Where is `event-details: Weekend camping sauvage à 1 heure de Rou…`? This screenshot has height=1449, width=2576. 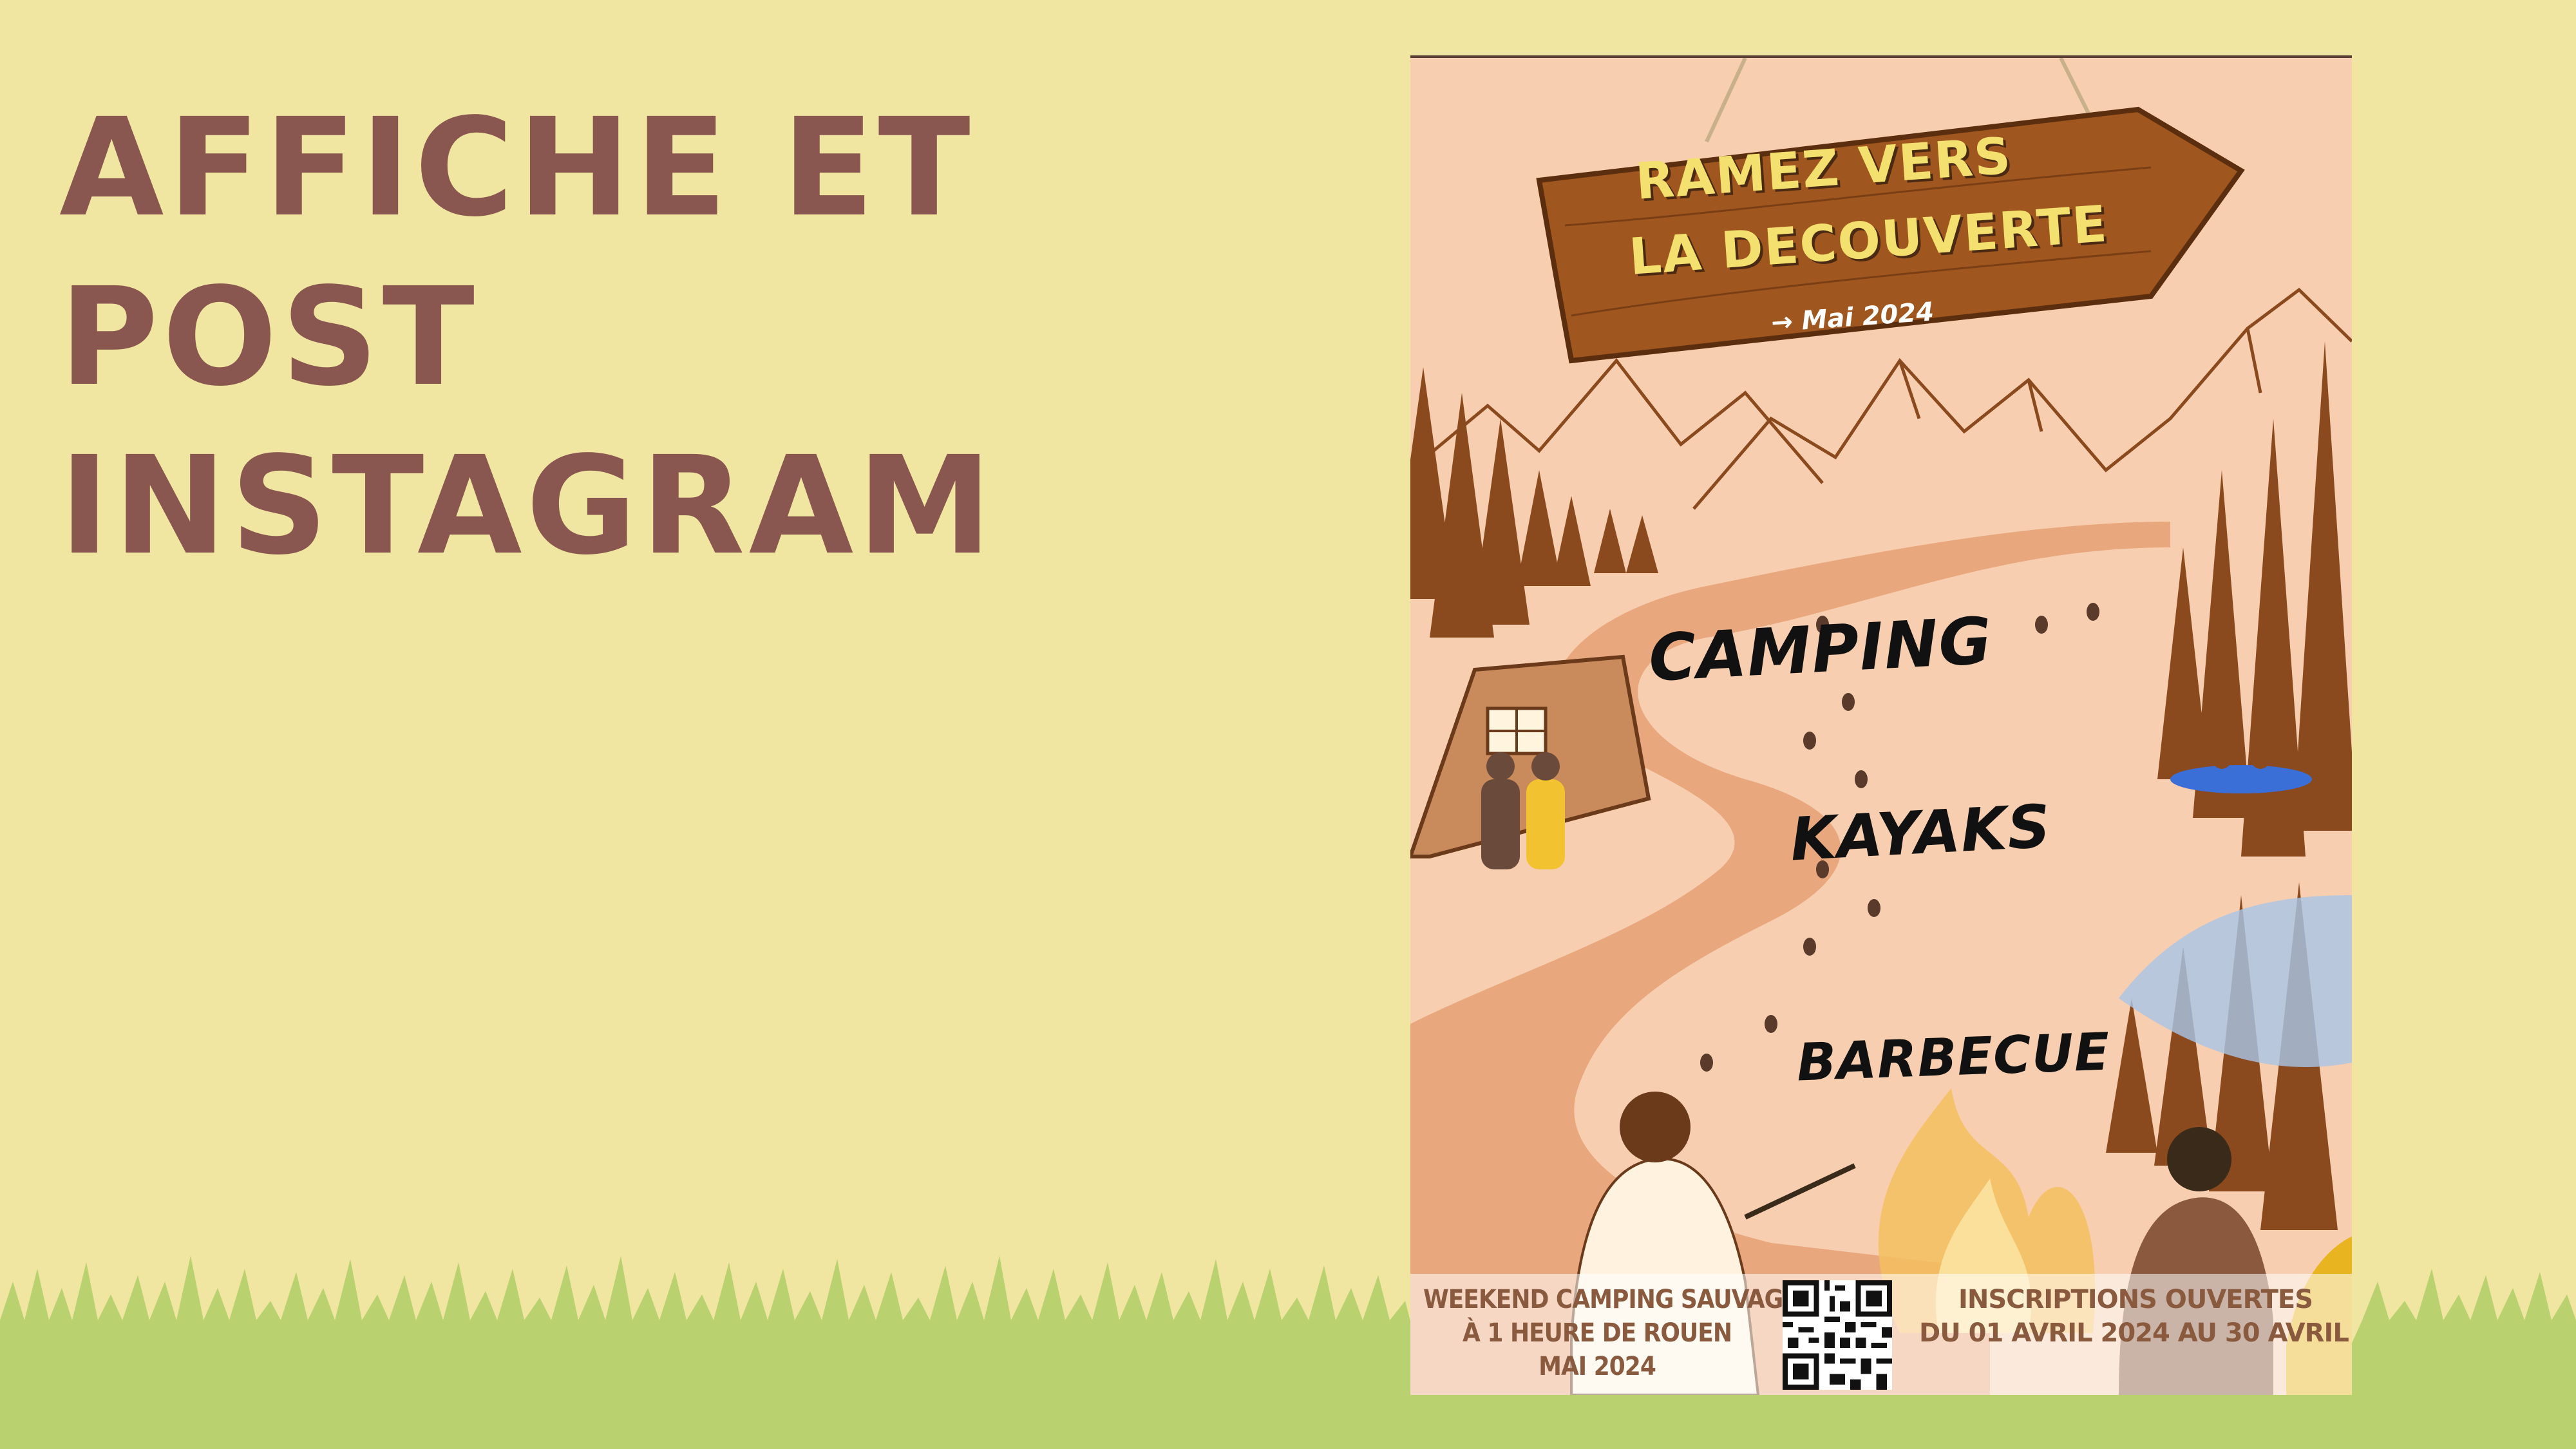 event-details: Weekend camping sauvage à 1 heure de Rou… is located at coordinates (1611, 1333).